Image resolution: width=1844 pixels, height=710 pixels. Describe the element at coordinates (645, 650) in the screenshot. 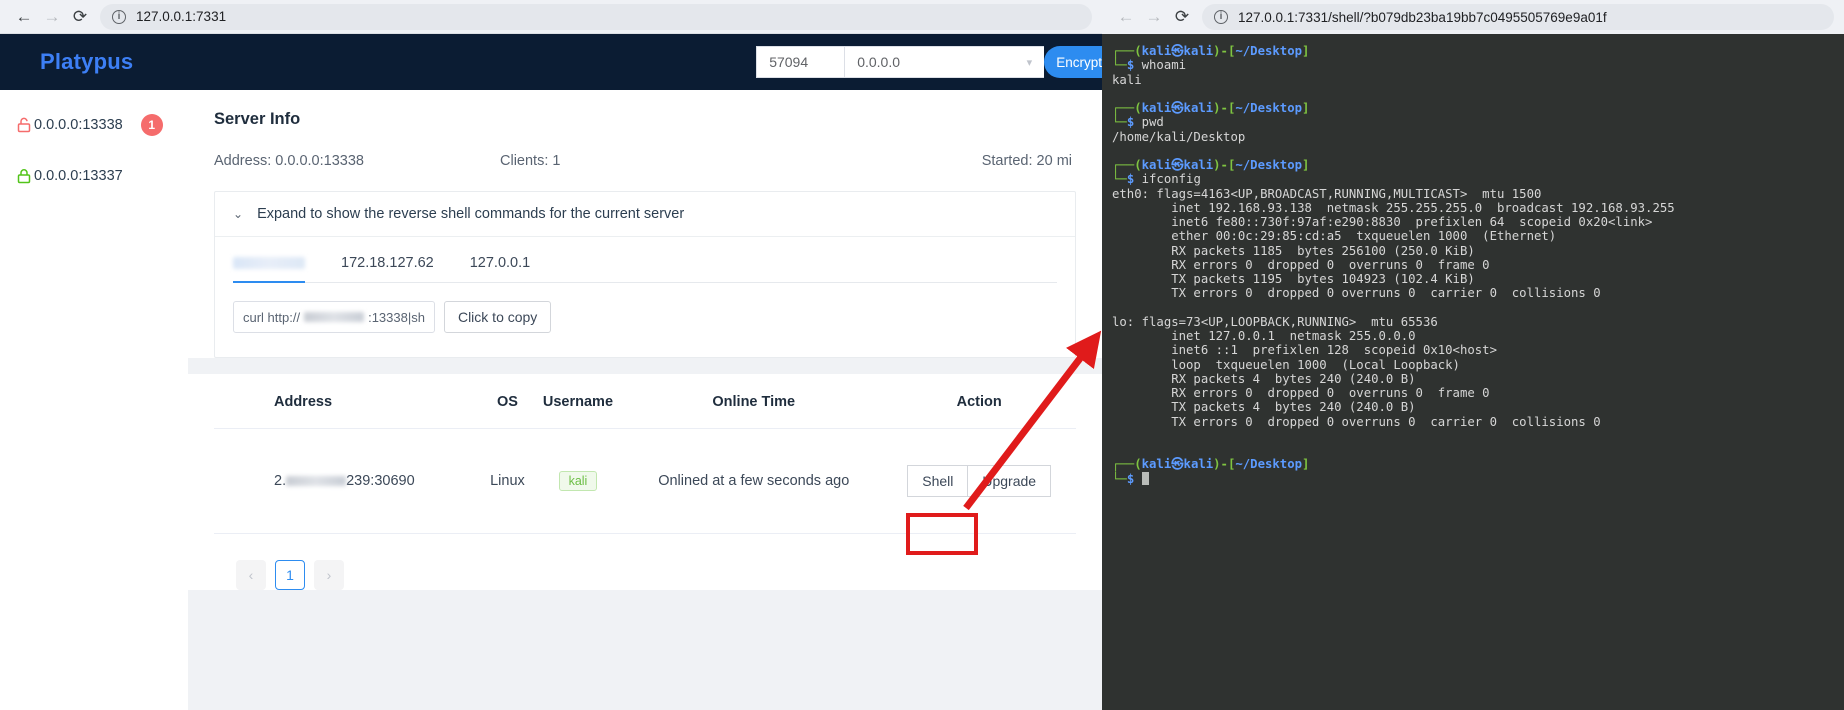

I see `content-filler` at that location.